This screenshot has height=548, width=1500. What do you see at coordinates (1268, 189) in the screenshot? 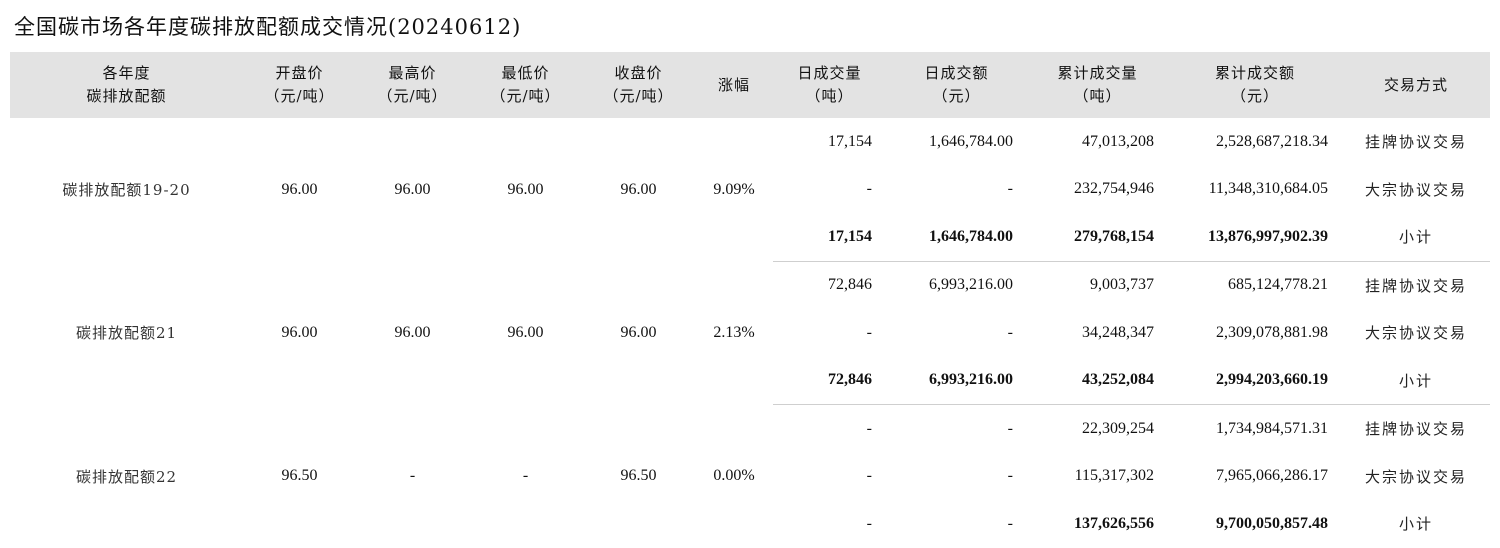
I see `cumulative-amount: 11,348,310,684.05` at bounding box center [1268, 189].